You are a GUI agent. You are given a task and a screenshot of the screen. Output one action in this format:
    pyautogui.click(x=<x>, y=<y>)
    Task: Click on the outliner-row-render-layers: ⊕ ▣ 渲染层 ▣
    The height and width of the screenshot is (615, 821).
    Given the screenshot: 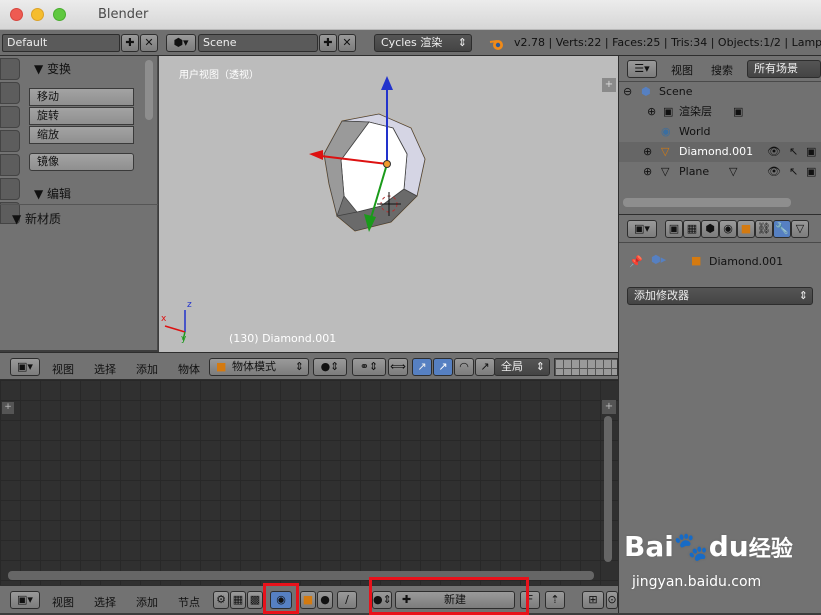 What is the action you would take?
    pyautogui.click(x=720, y=112)
    